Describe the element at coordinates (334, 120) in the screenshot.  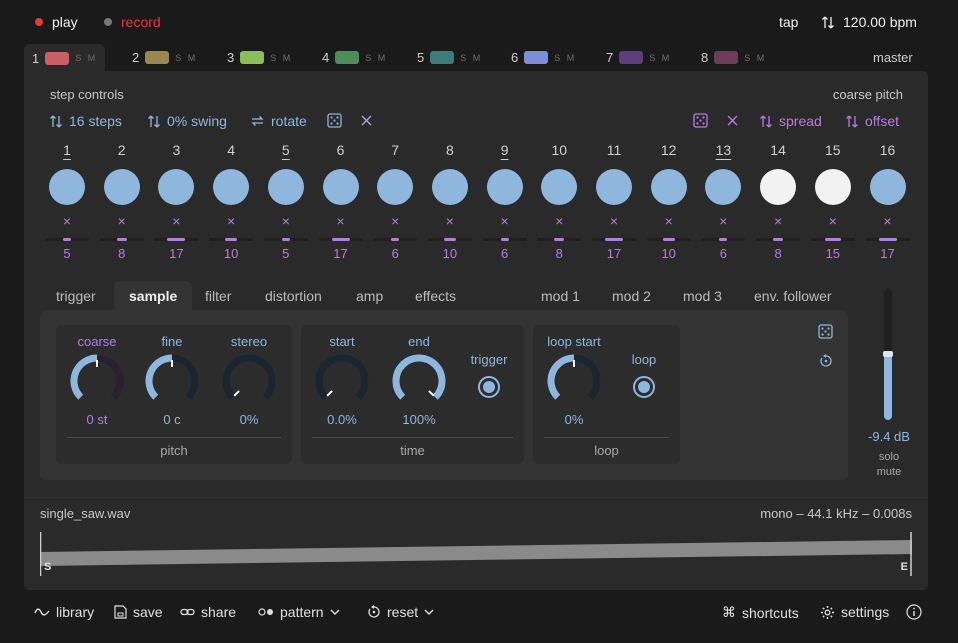
I see `randomize-steps-button` at that location.